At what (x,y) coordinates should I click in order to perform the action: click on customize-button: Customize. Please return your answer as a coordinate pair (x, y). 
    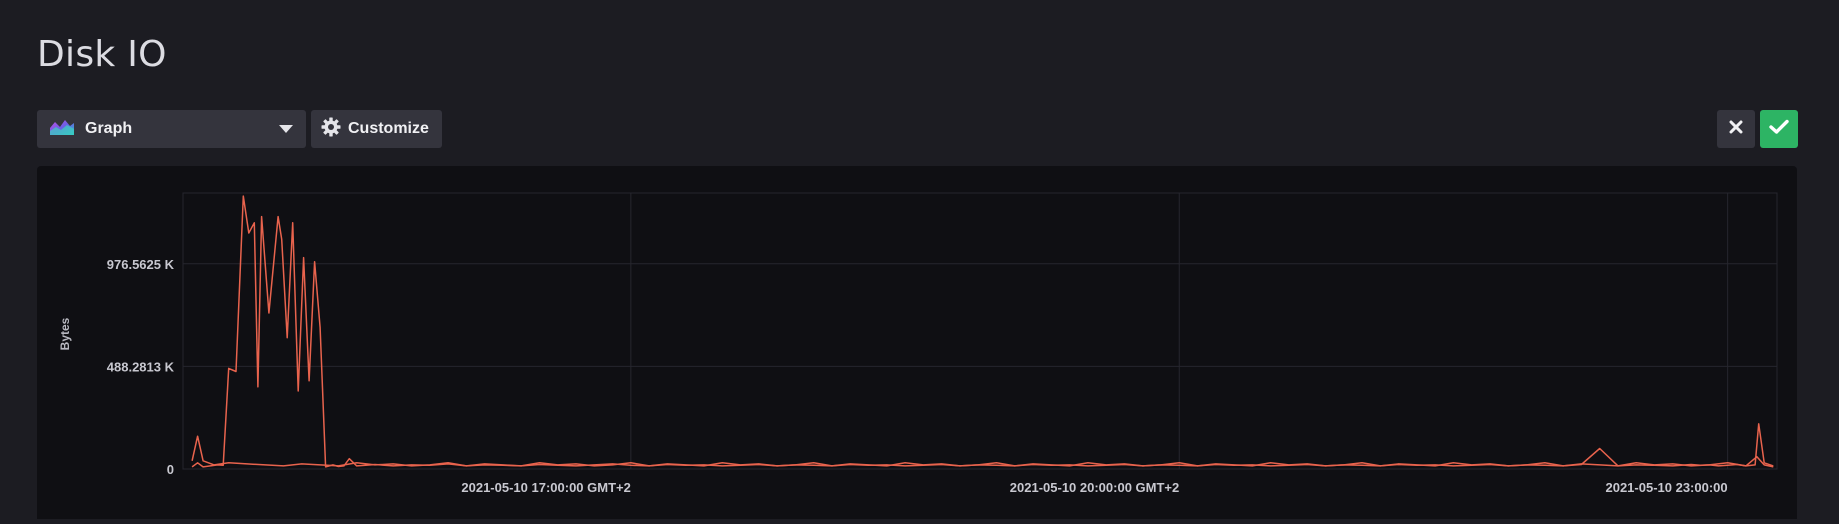
    Looking at the image, I should click on (376, 129).